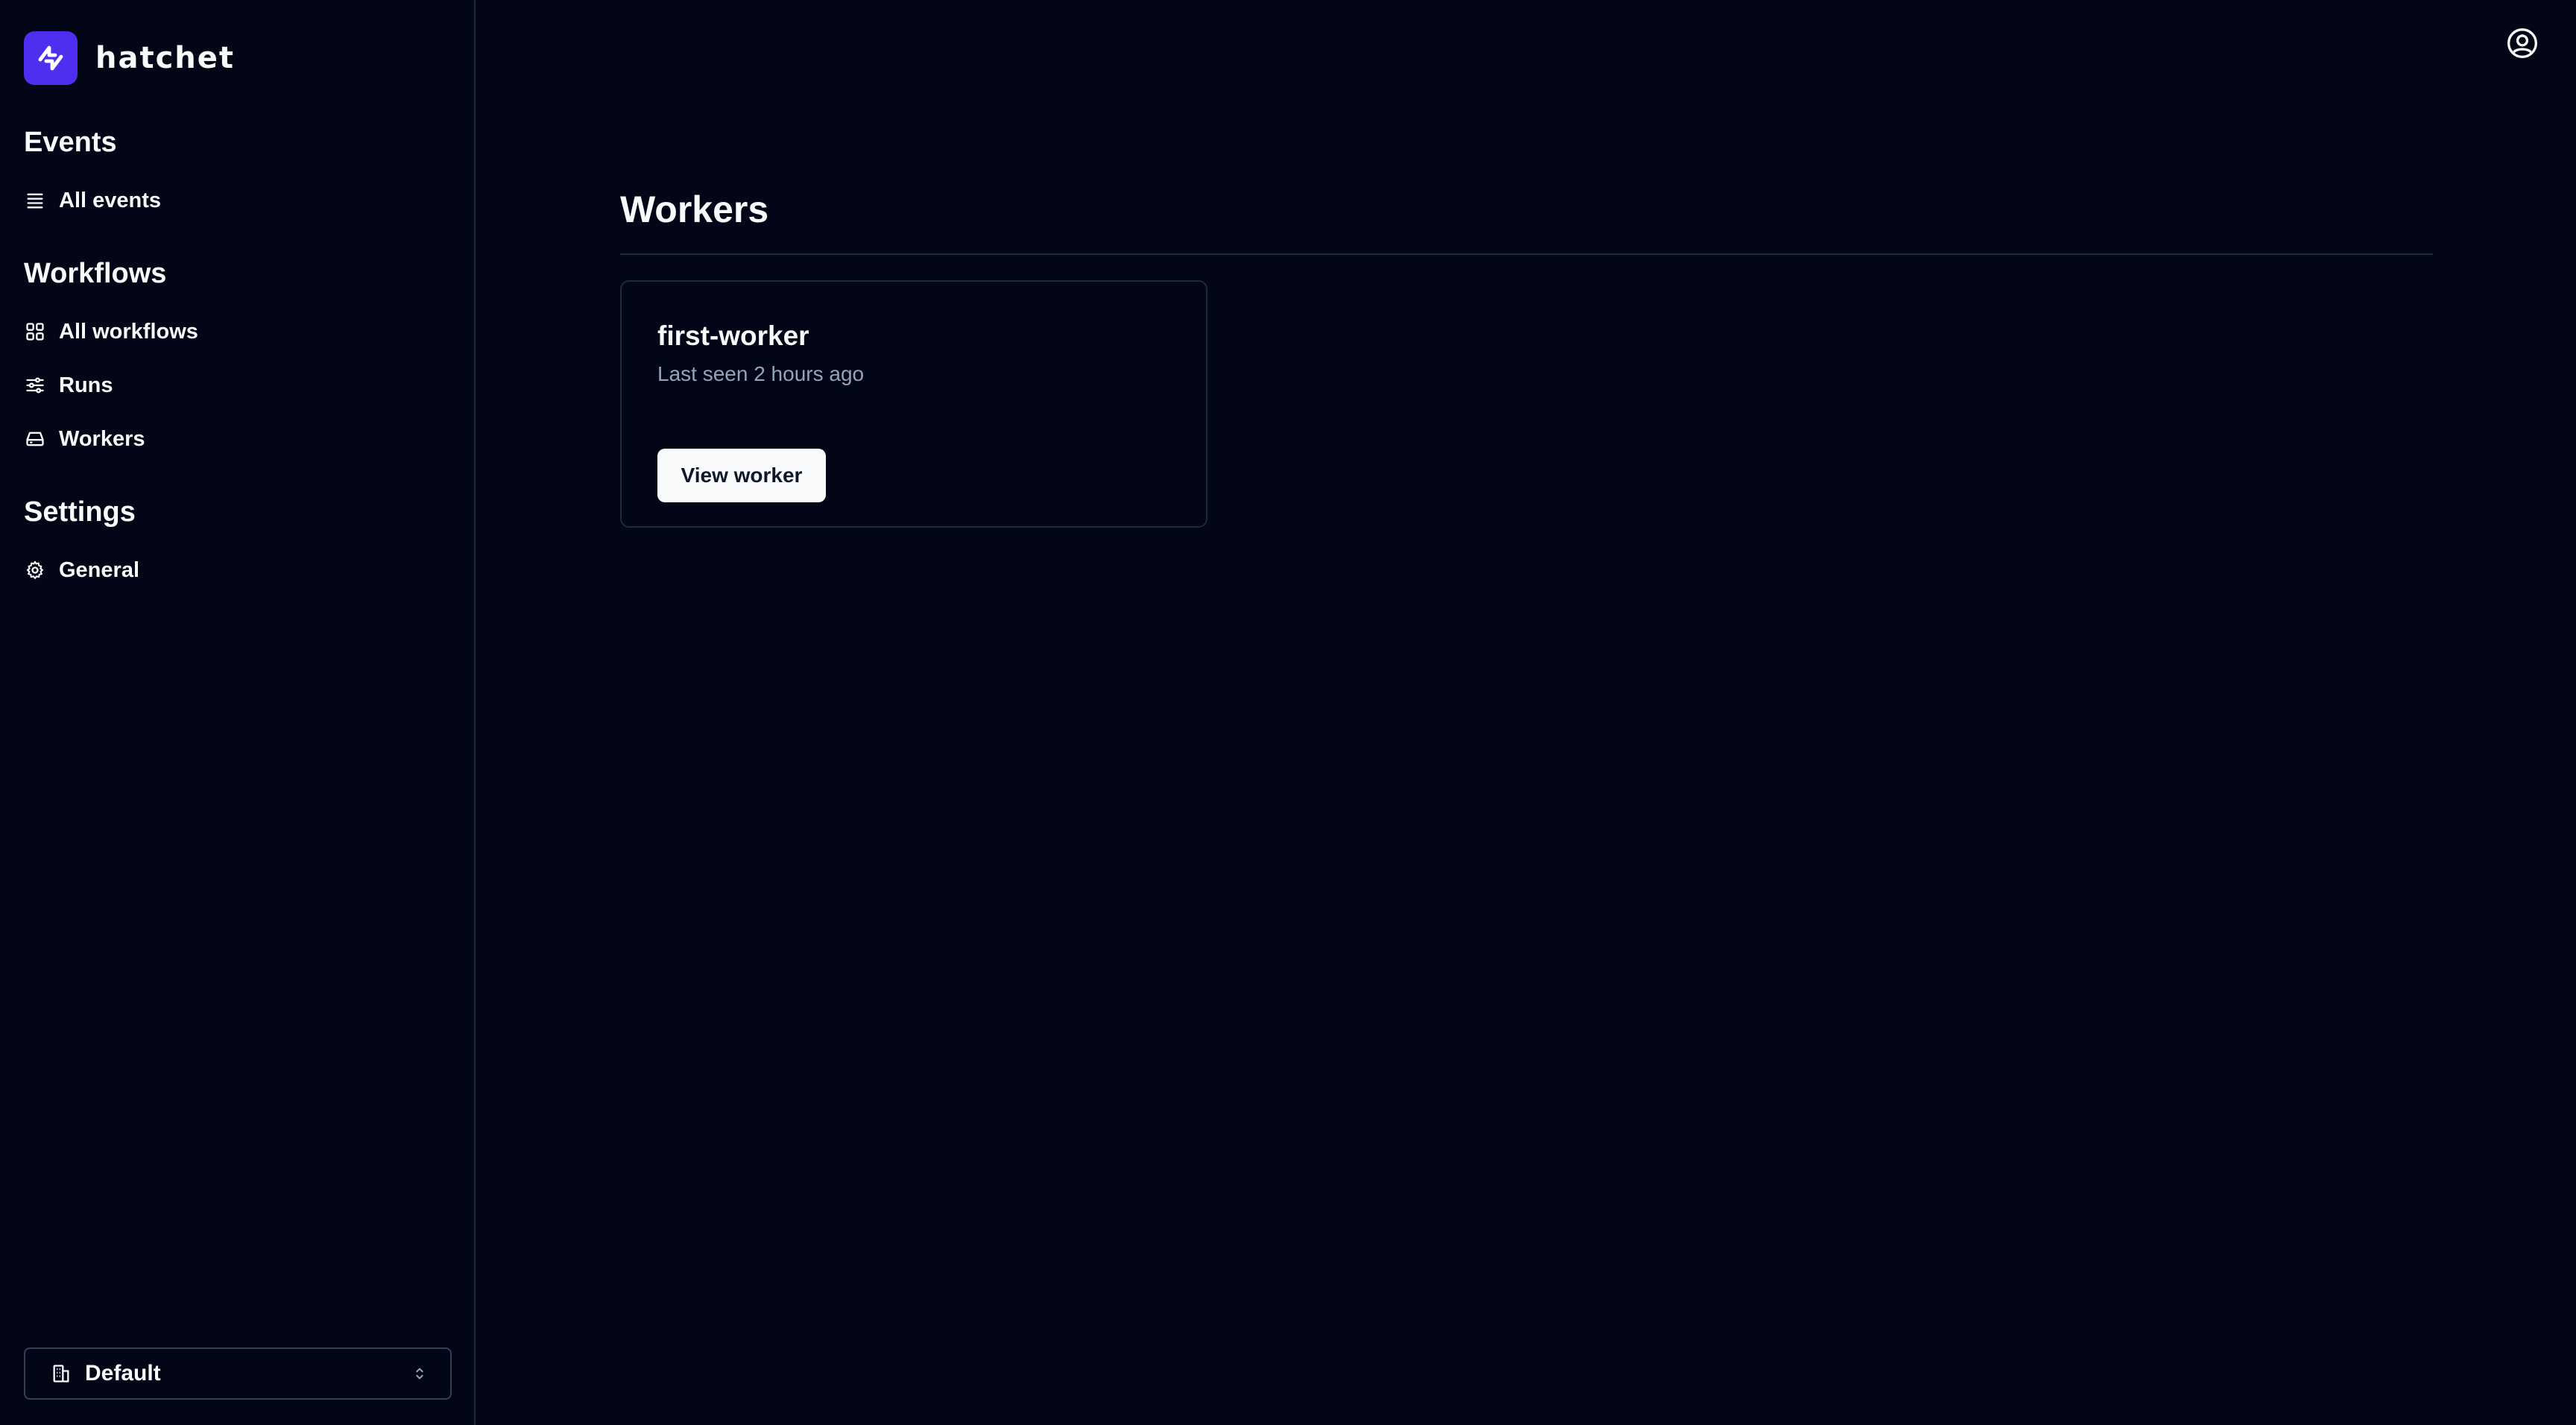 This screenshot has width=2576, height=1425. I want to click on sidebar-item-all-events: All events, so click(92, 201).